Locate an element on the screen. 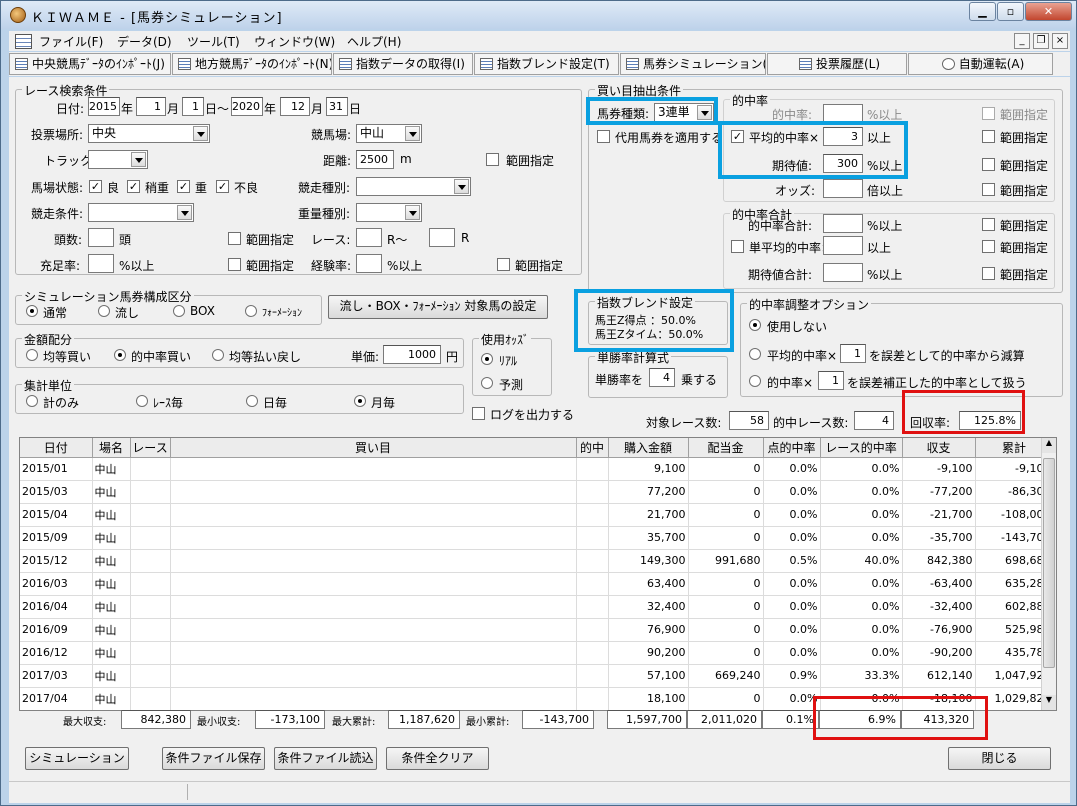 The height and width of the screenshot is (806, 1077). hit-rate-range-checkbox is located at coordinates (988, 113).